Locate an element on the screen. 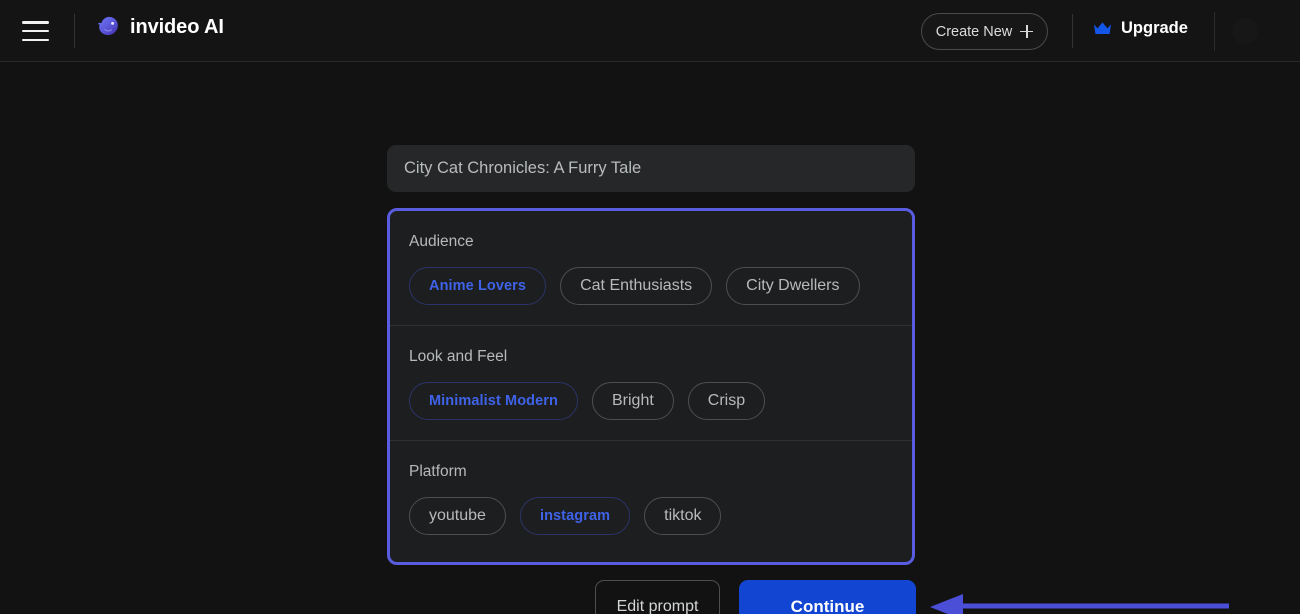 This screenshot has width=1300, height=614. option-section-platform: Platform youtube instagram tiktok is located at coordinates (651, 497).